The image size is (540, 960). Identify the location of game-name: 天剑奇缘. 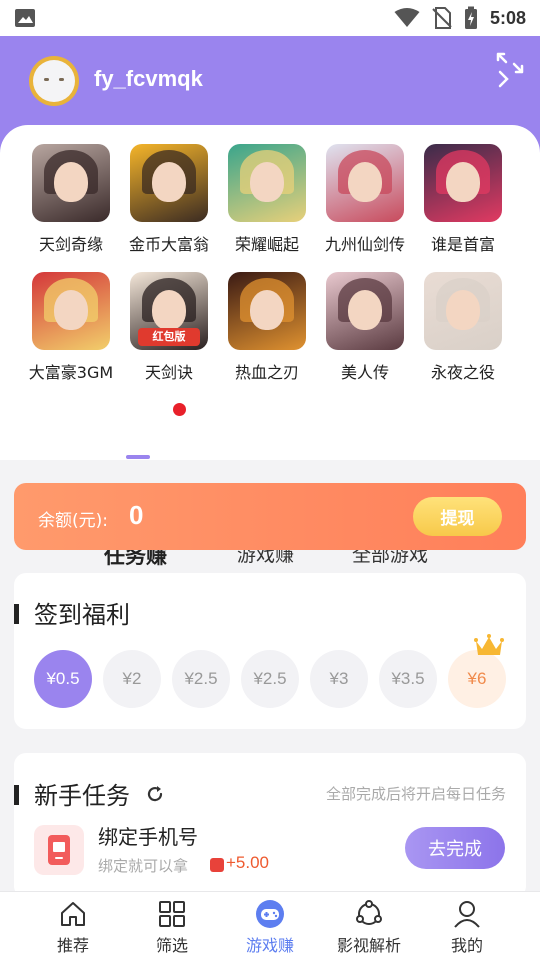
(70, 244).